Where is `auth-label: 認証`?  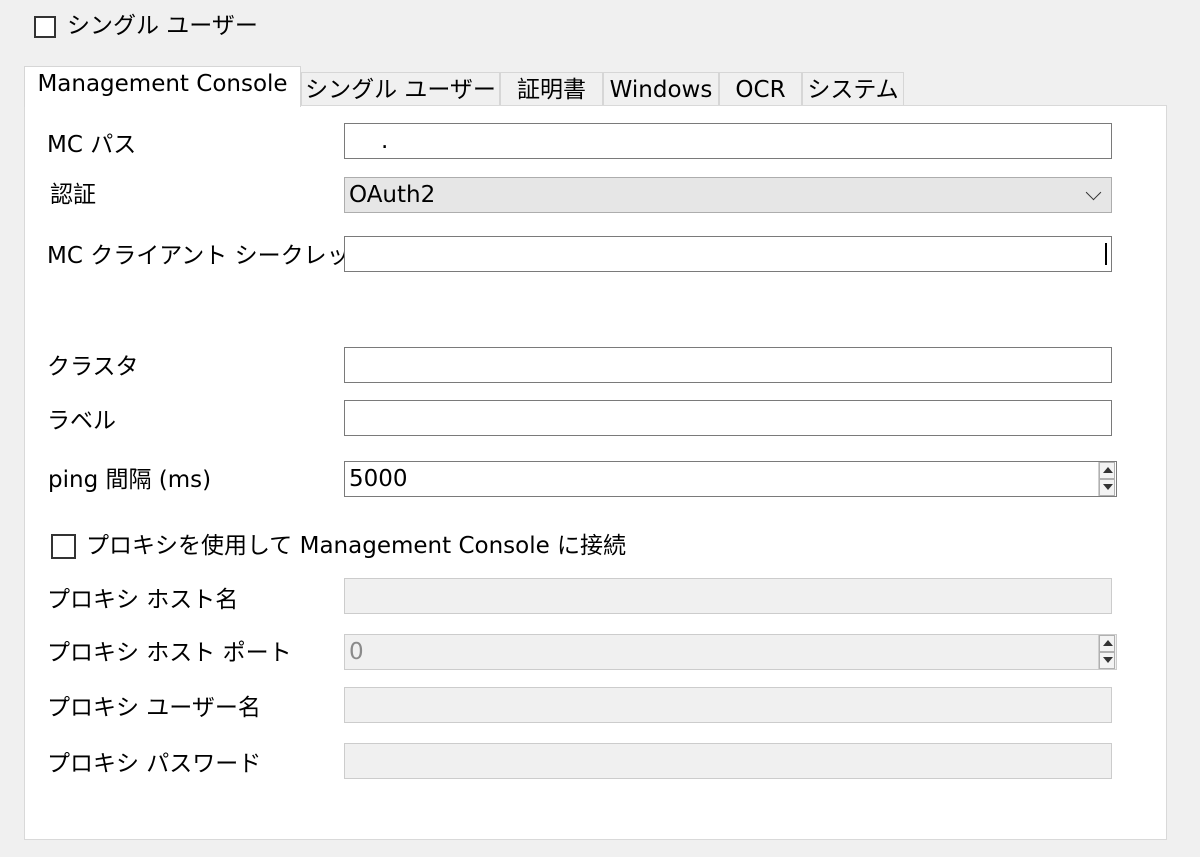
auth-label: 認証 is located at coordinates (73, 195).